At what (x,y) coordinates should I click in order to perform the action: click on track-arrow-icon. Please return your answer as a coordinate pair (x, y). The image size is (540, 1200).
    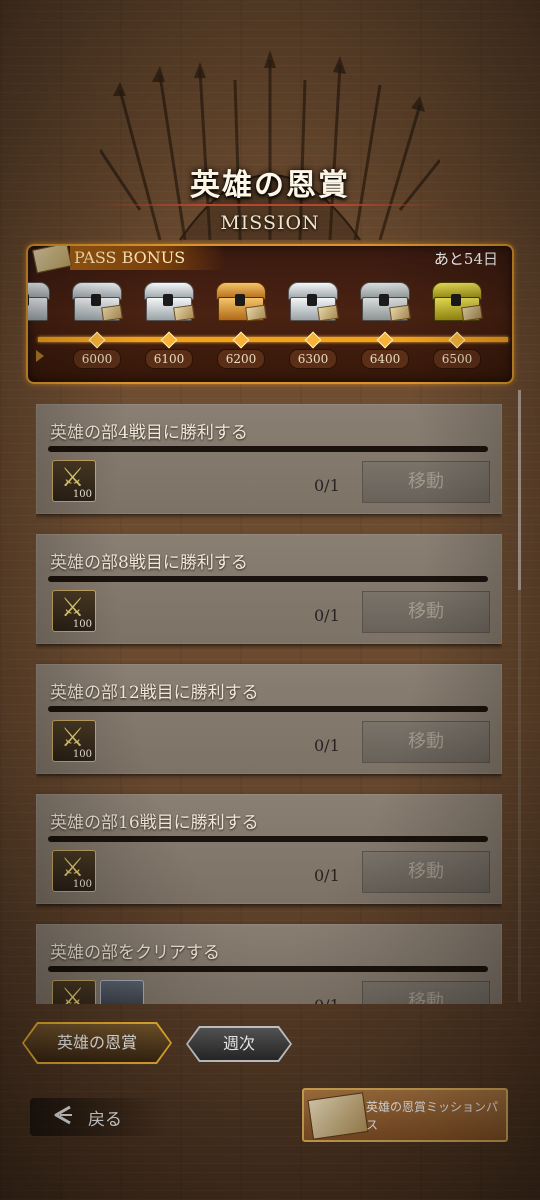
    Looking at the image, I should click on (40, 356).